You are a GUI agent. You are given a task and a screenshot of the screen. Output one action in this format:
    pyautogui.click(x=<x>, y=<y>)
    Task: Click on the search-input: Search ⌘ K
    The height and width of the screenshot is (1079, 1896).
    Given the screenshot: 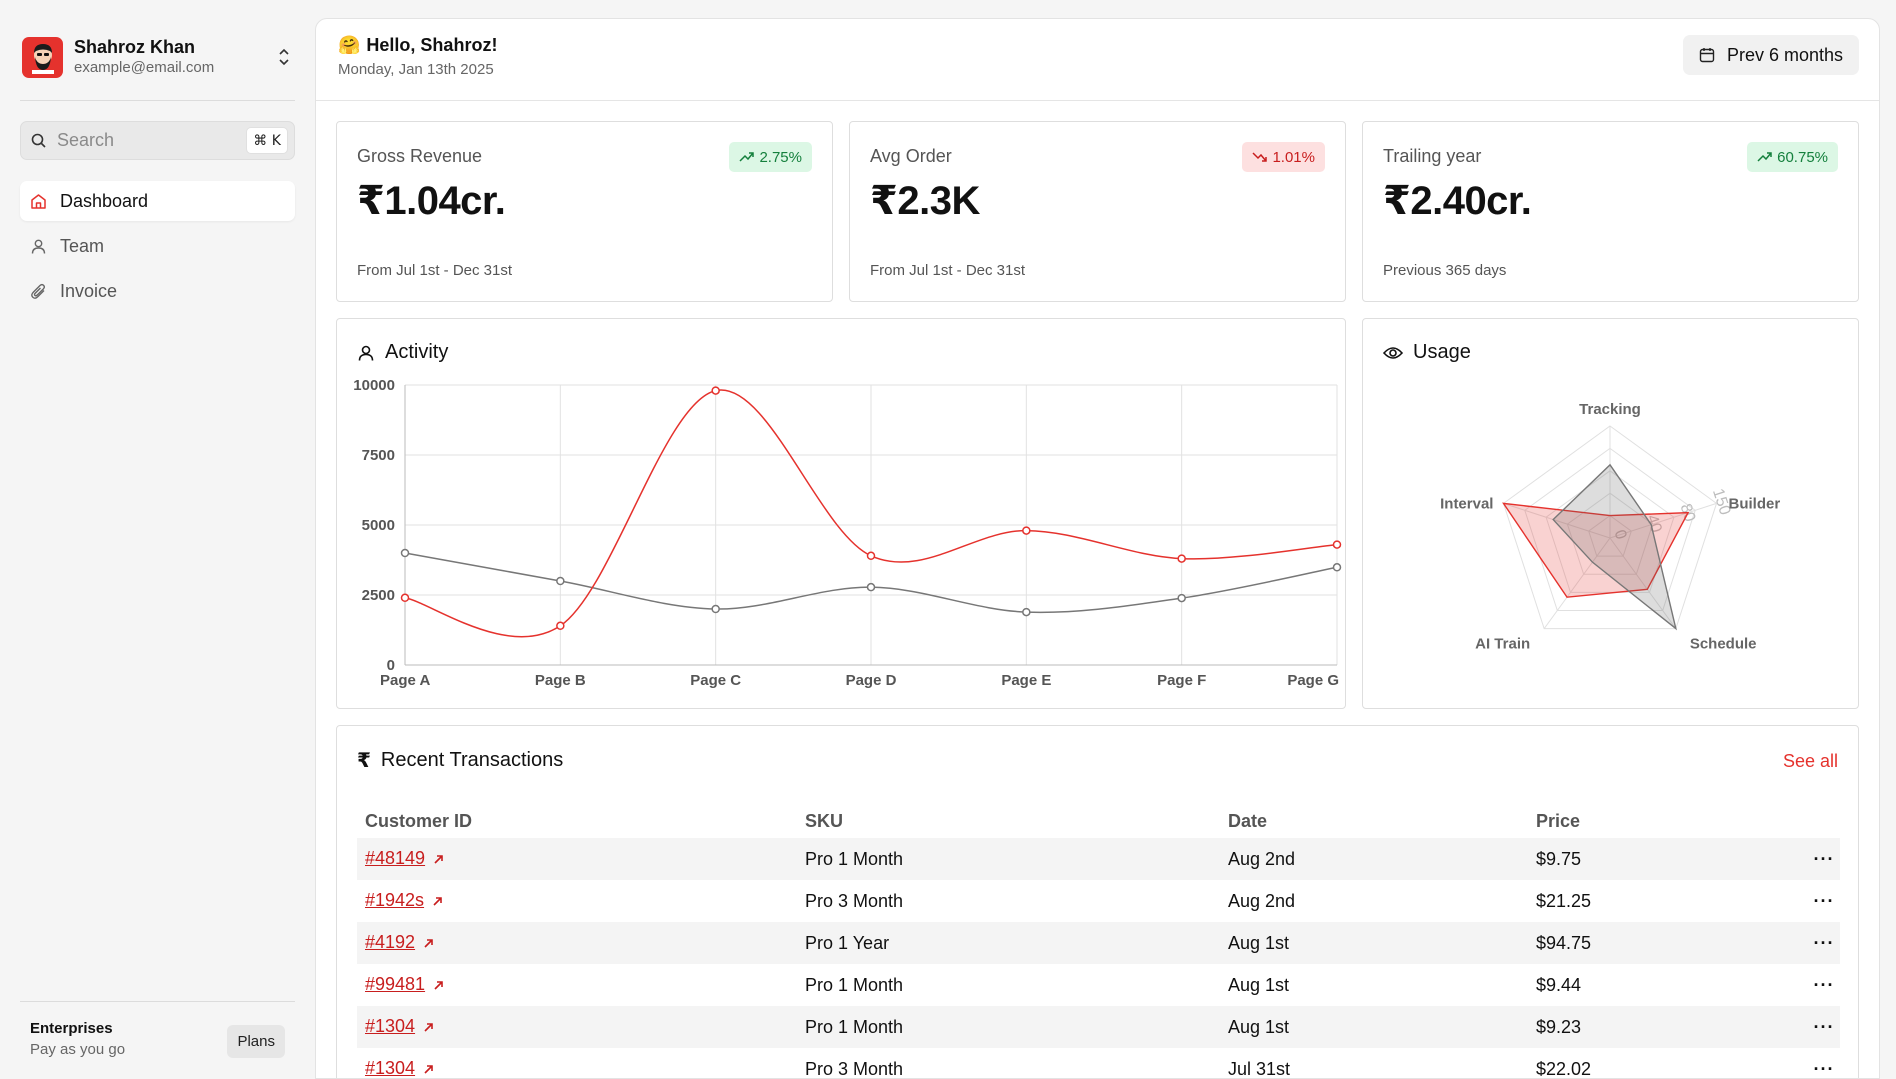 What is the action you would take?
    pyautogui.click(x=157, y=140)
    